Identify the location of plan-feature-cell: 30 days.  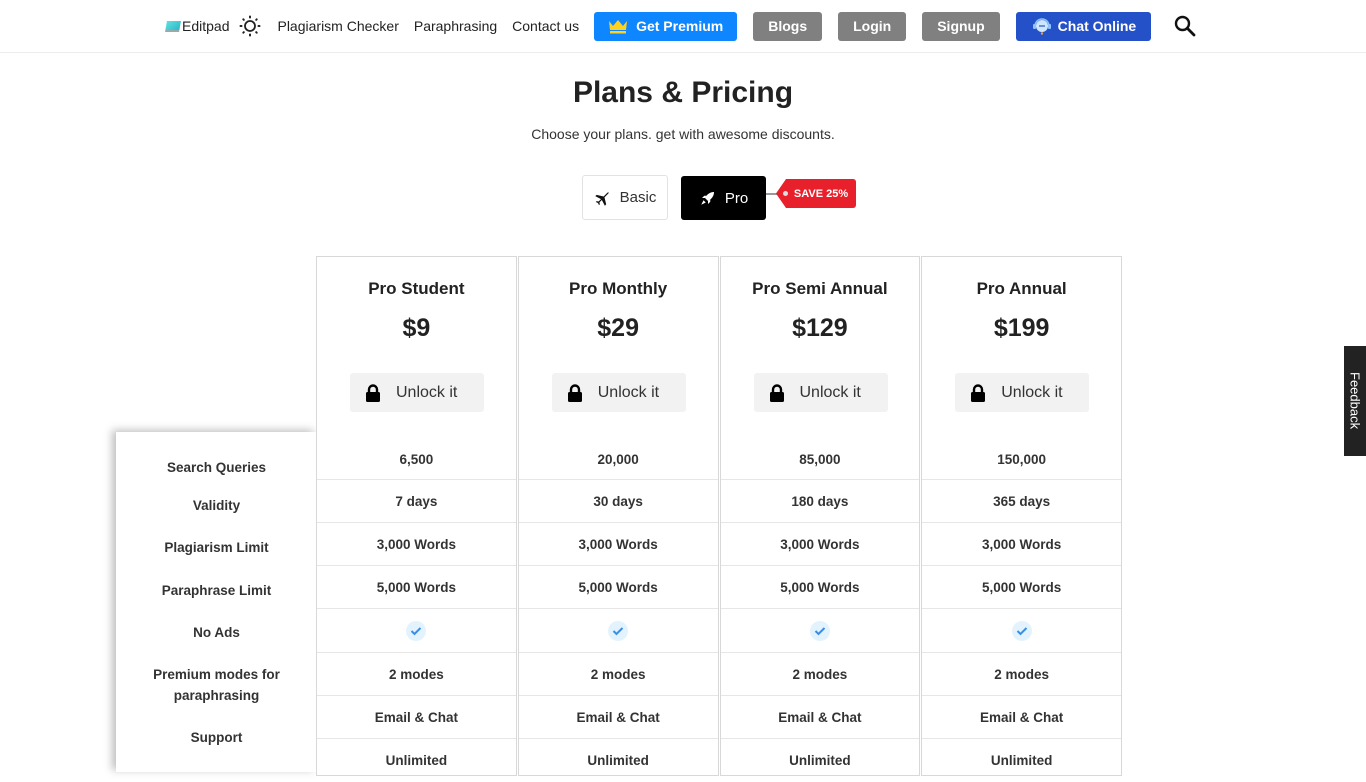
(618, 501).